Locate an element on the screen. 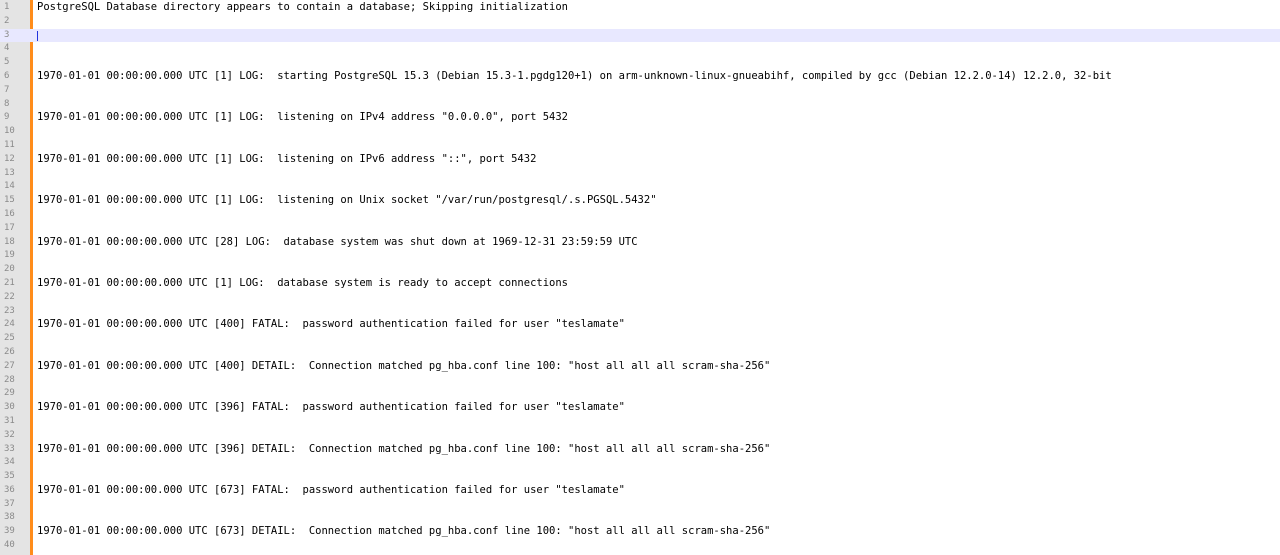 The height and width of the screenshot is (555, 1280). editor-line: 16 is located at coordinates (640, 215).